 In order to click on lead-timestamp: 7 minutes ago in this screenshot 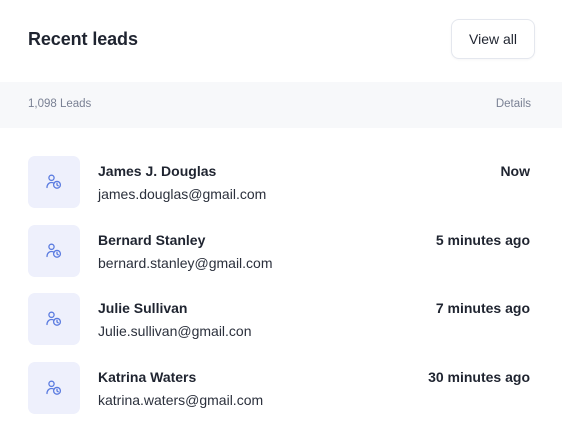, I will do `click(482, 308)`.